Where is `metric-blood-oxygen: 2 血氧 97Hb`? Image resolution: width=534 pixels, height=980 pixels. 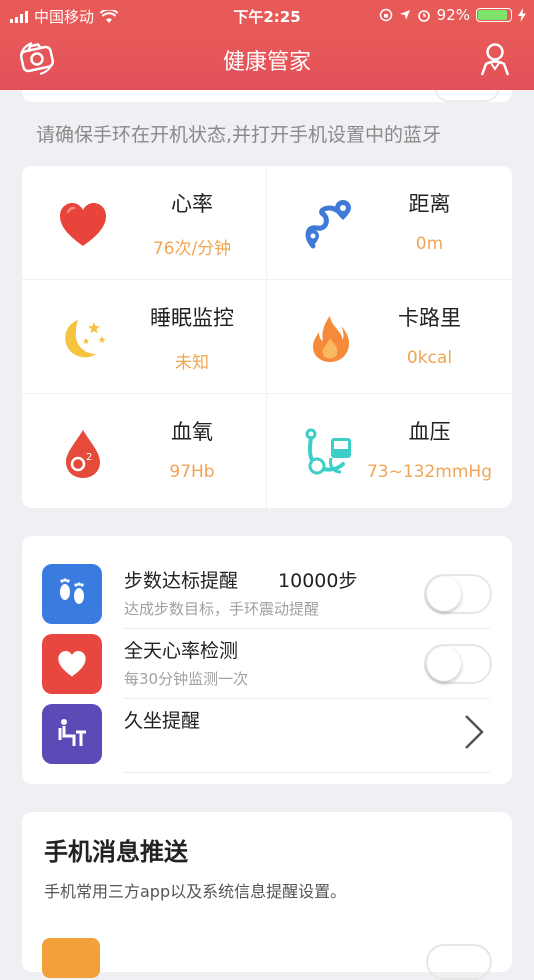
metric-blood-oxygen: 2 血氧 97Hb is located at coordinates (144, 451).